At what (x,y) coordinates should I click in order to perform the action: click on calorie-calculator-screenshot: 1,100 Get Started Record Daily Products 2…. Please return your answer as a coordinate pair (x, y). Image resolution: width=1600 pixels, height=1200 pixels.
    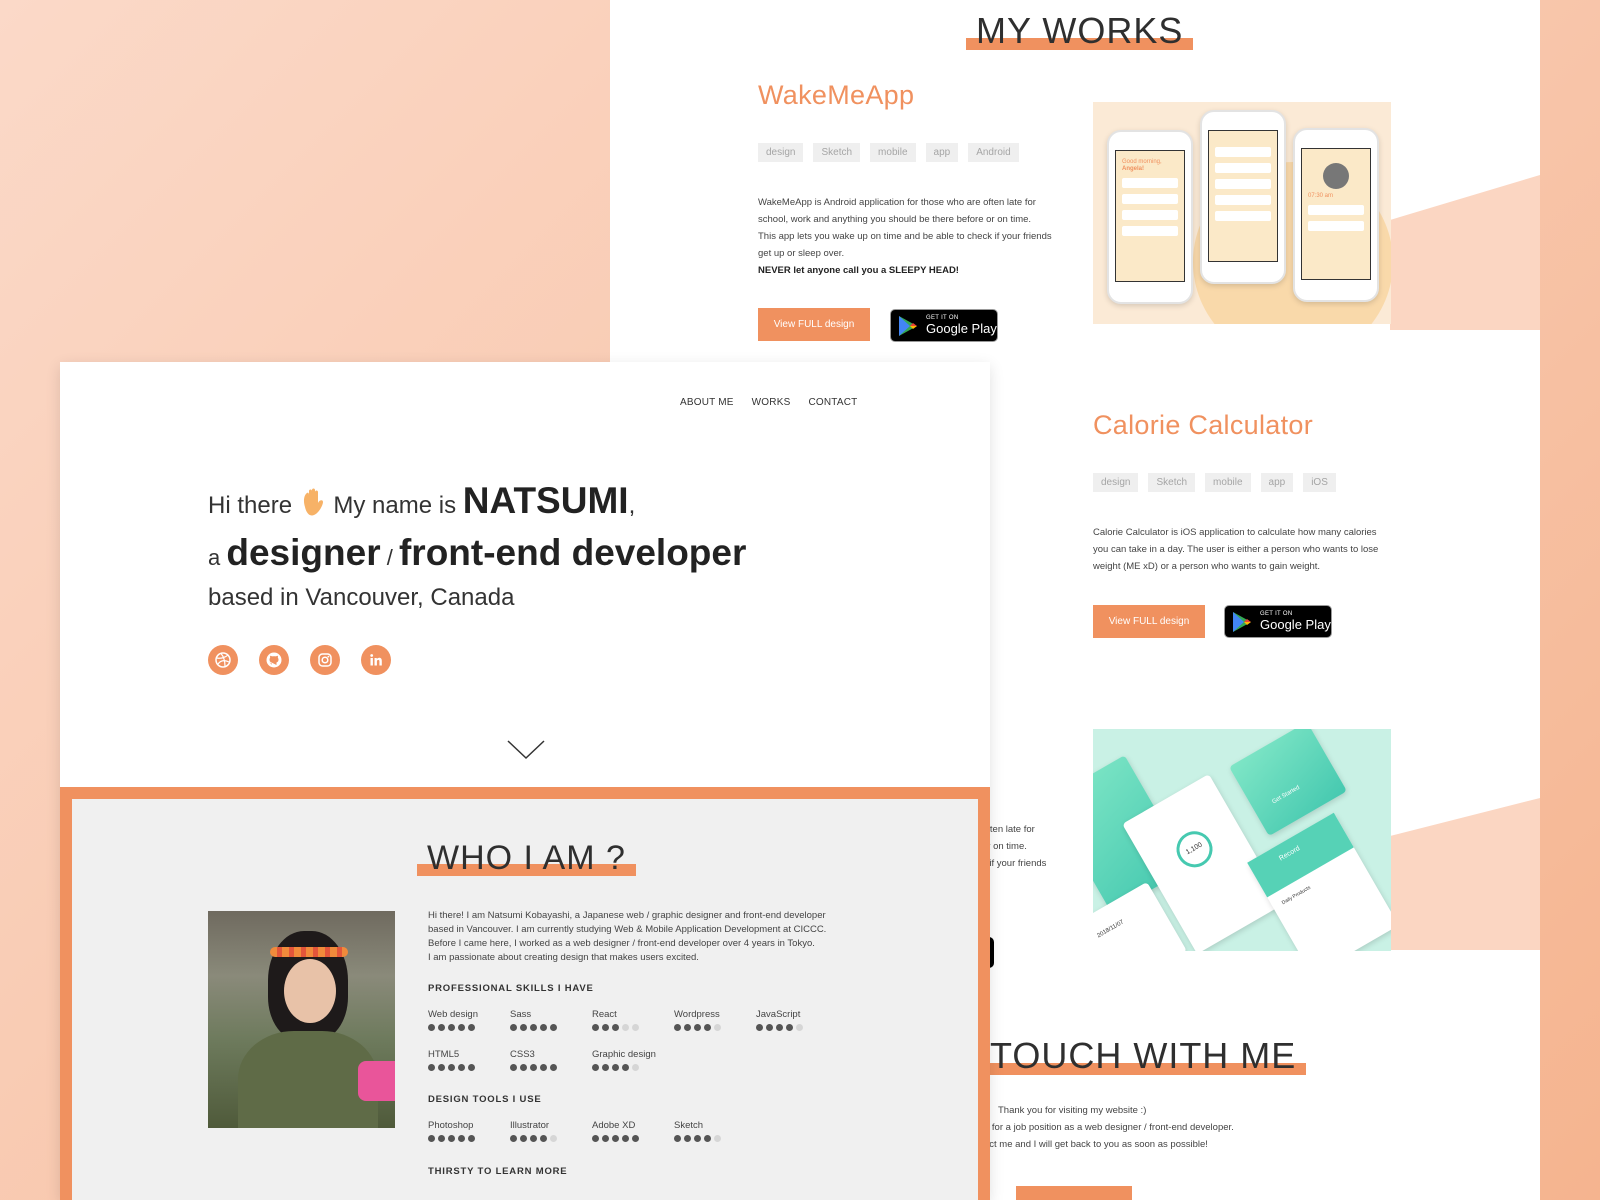
    Looking at the image, I should click on (1242, 840).